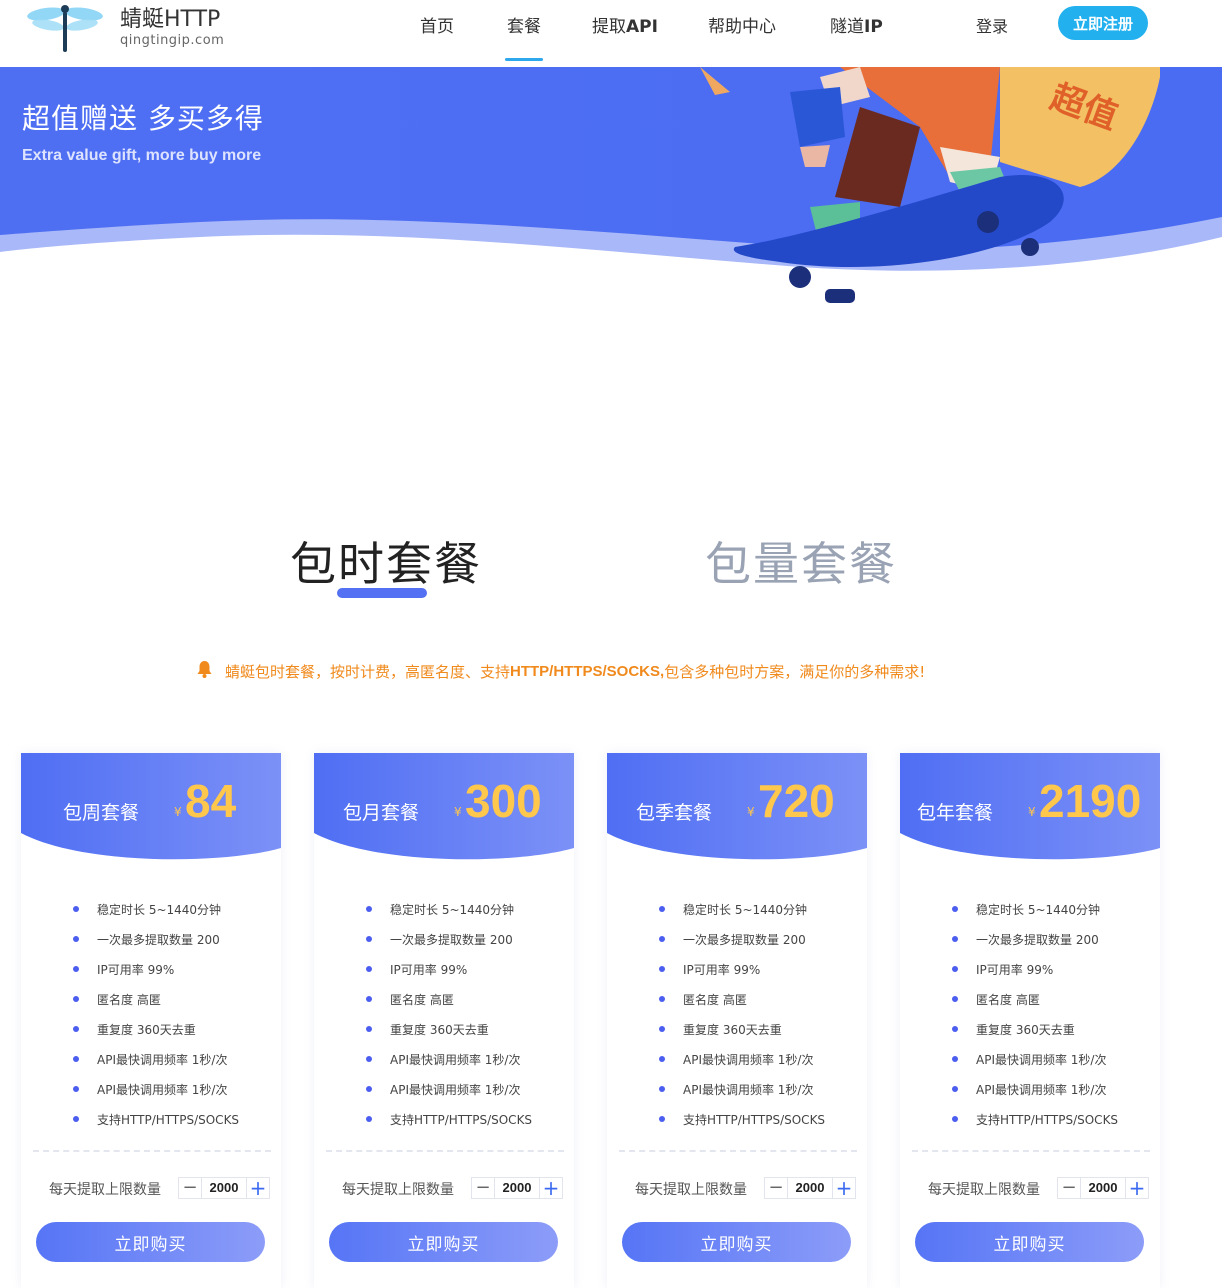 The image size is (1222, 1288). I want to click on tab-volume-packages: 包量套餐, so click(801, 561).